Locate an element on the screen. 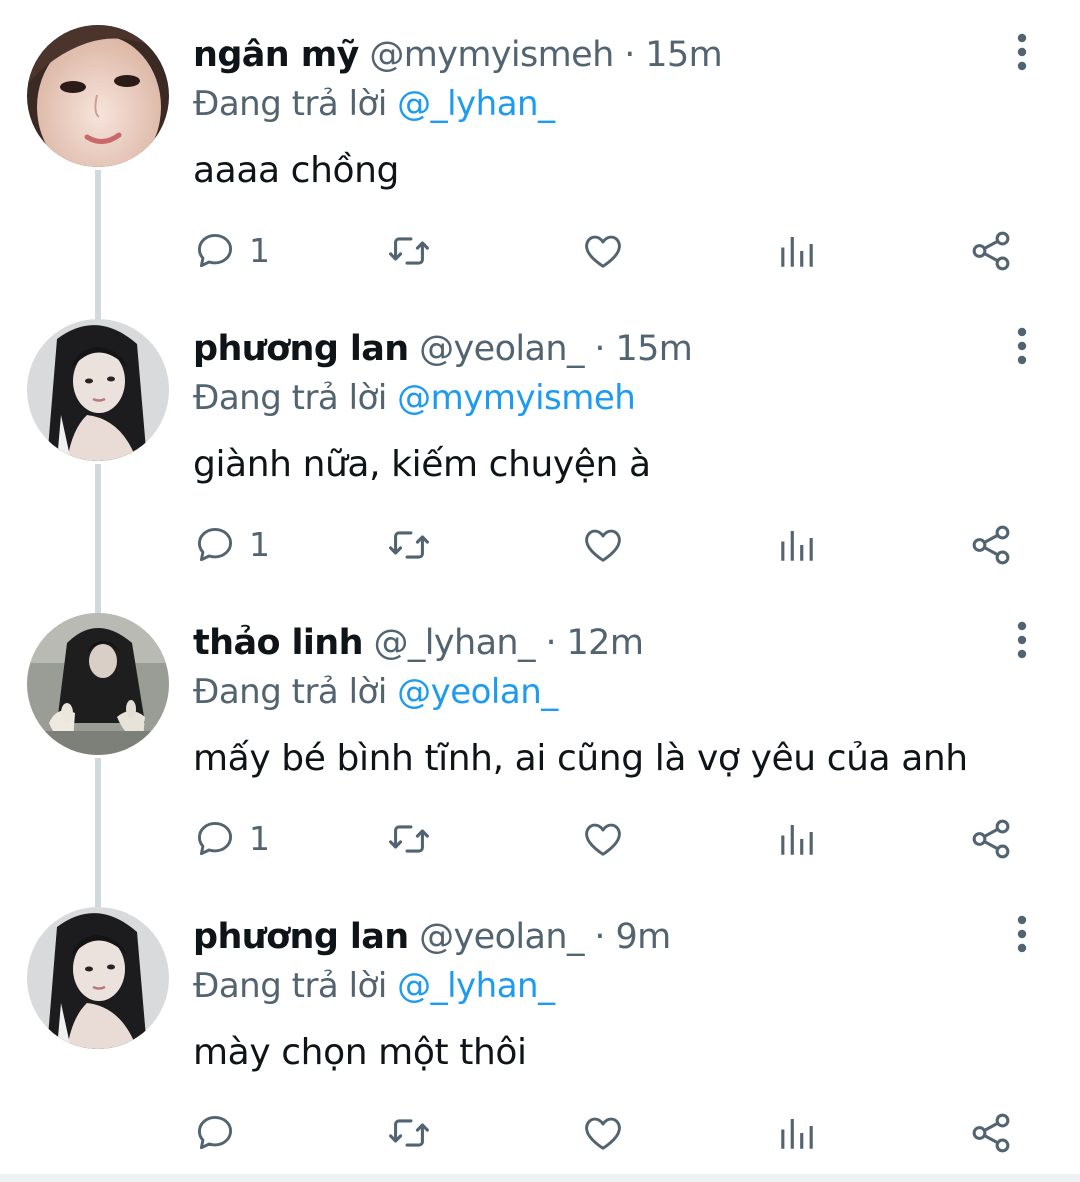 This screenshot has height=1182, width=1080. tweet-header: phương lan @yeolan_ · 9m is located at coordinates (432, 937).